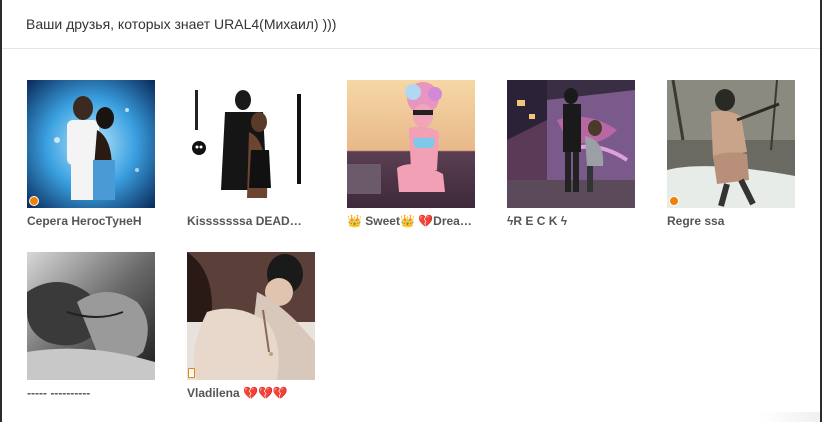  I want to click on friend-name: Regre ssa, so click(731, 221).